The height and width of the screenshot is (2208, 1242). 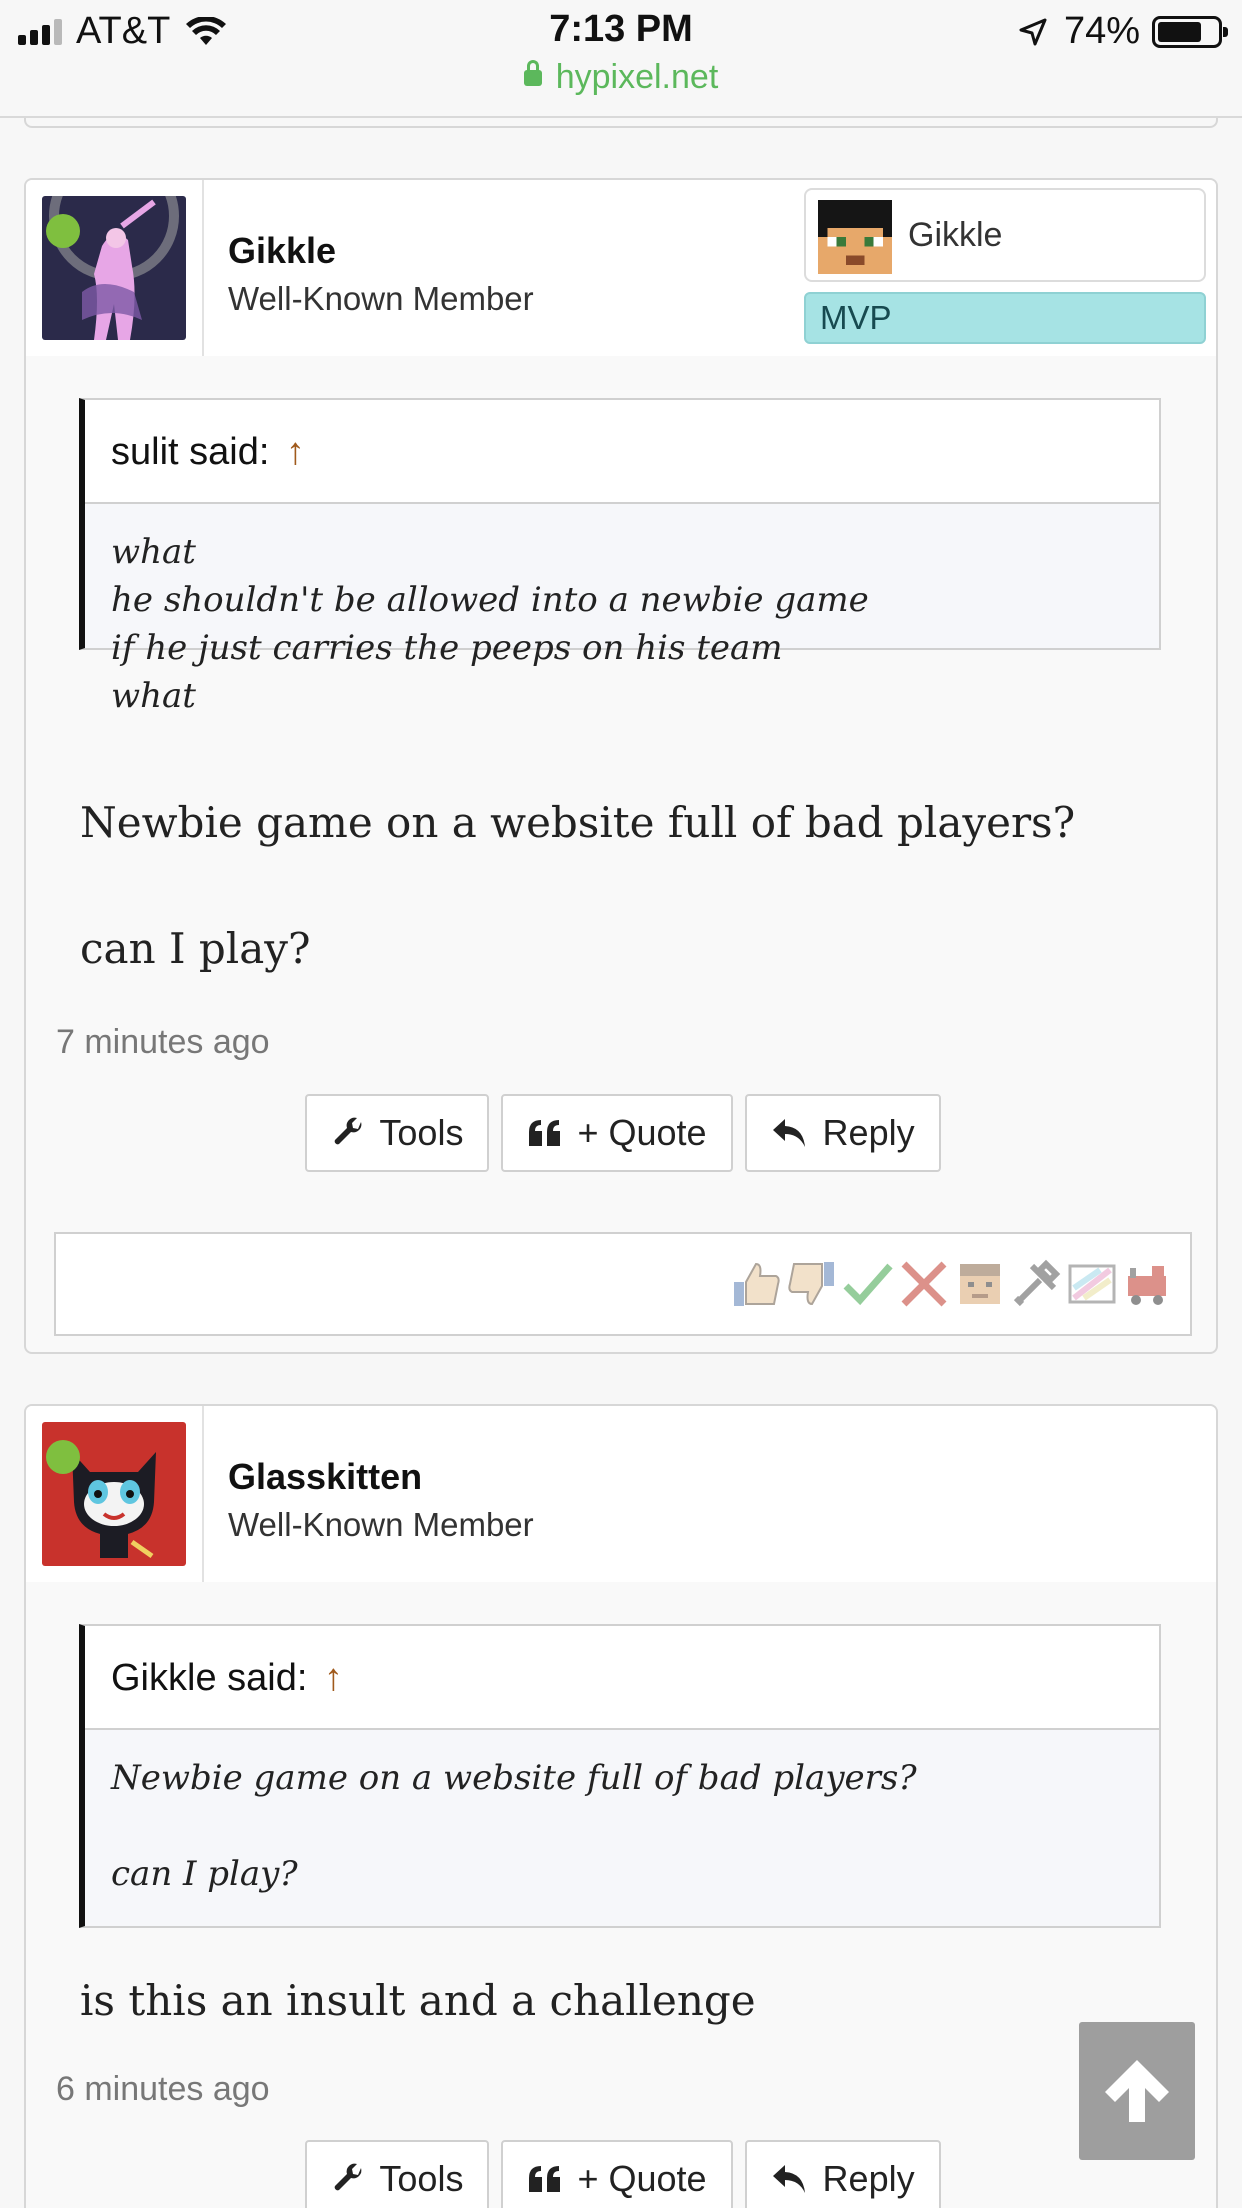 I want to click on post-timestamp: 6 minutes ago, so click(x=163, y=2089).